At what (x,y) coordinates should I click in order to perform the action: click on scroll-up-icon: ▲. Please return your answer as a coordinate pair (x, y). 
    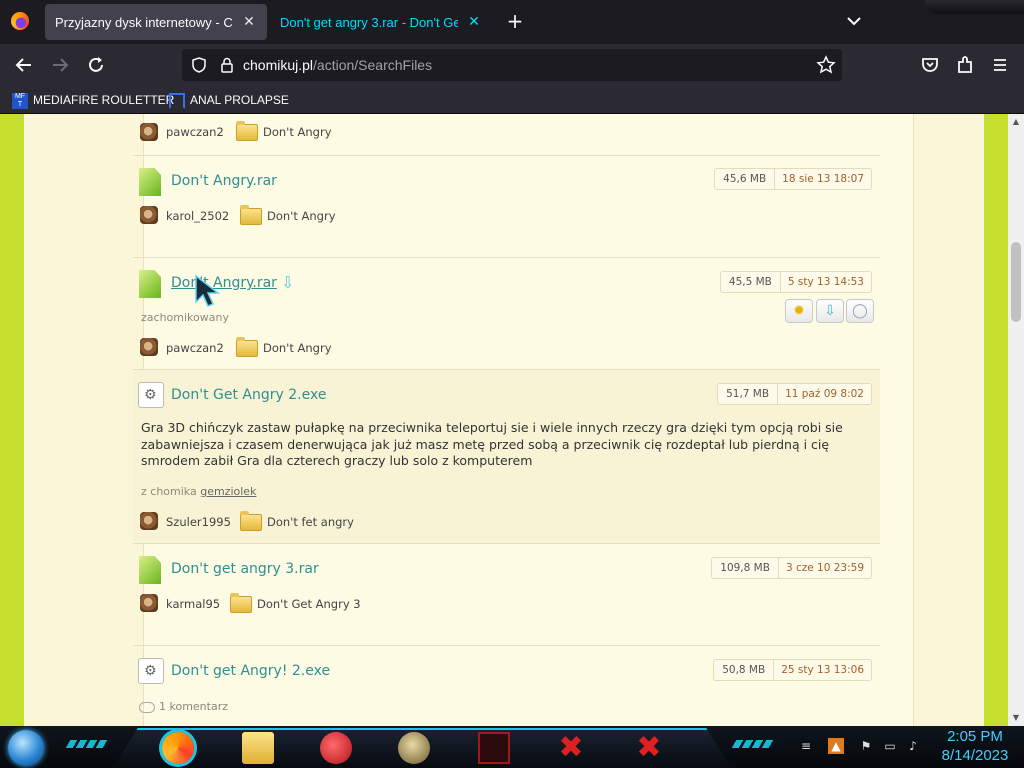
    Looking at the image, I should click on (1016, 122).